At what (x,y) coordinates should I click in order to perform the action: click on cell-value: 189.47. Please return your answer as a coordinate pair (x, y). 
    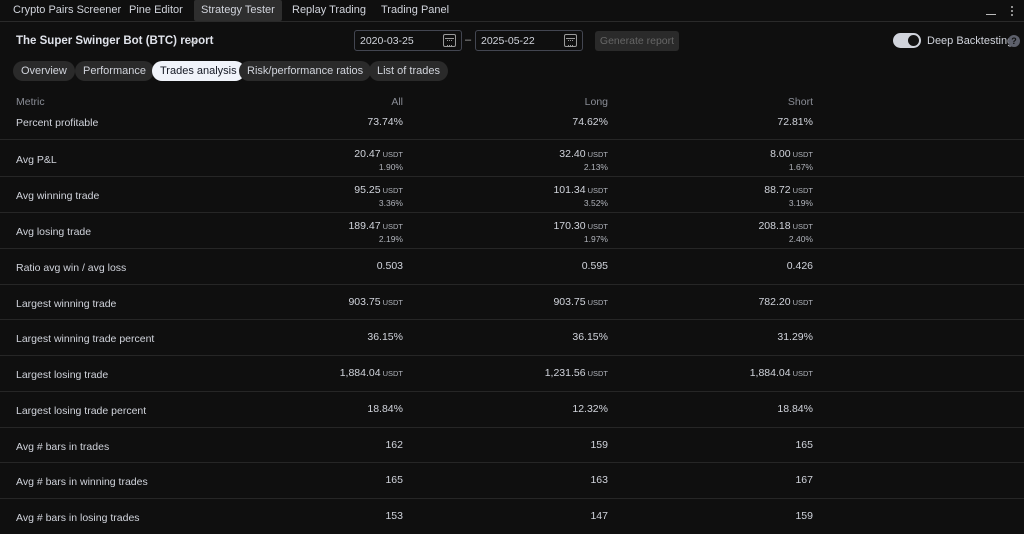
    Looking at the image, I should click on (364, 226).